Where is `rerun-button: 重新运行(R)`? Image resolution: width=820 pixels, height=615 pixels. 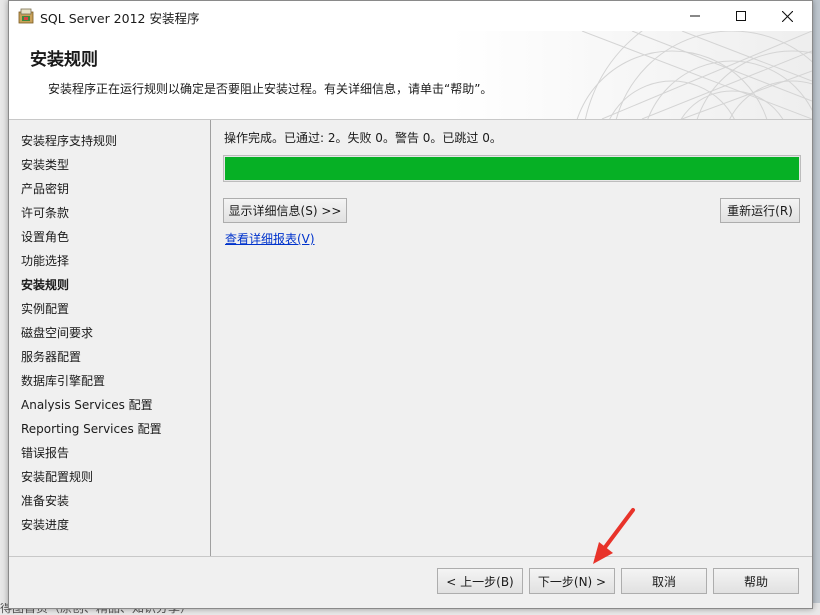 rerun-button: 重新运行(R) is located at coordinates (760, 210).